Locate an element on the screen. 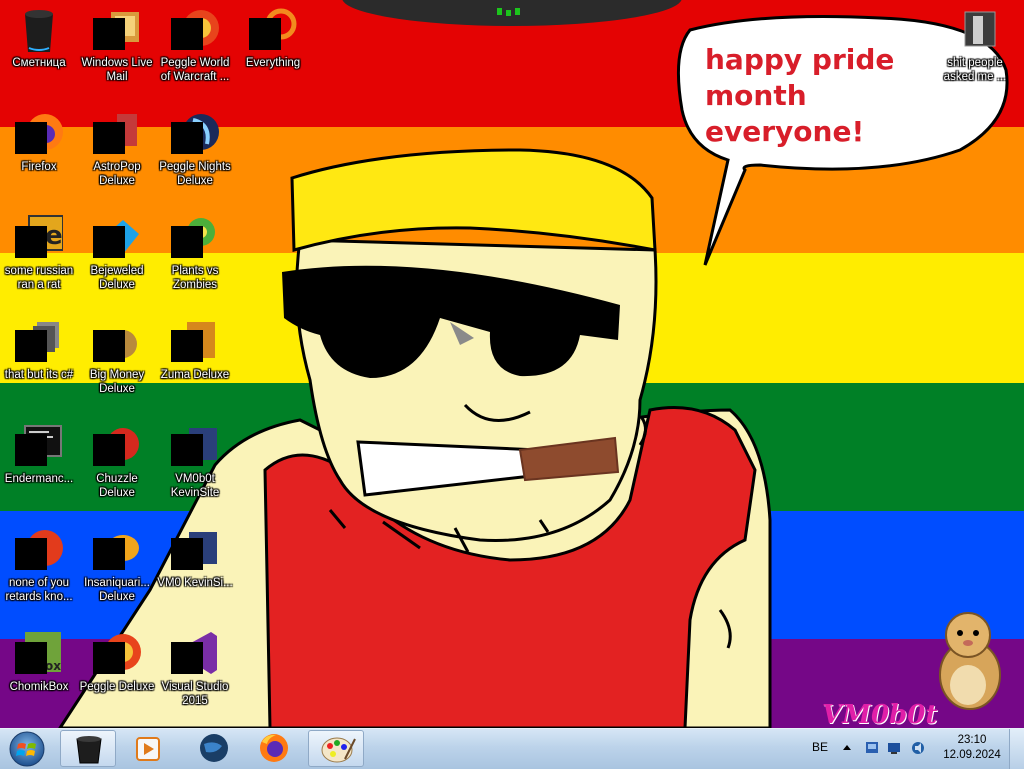 This screenshot has height=772, width=1024. desktop-shortcut: Firefox is located at coordinates (39, 154).